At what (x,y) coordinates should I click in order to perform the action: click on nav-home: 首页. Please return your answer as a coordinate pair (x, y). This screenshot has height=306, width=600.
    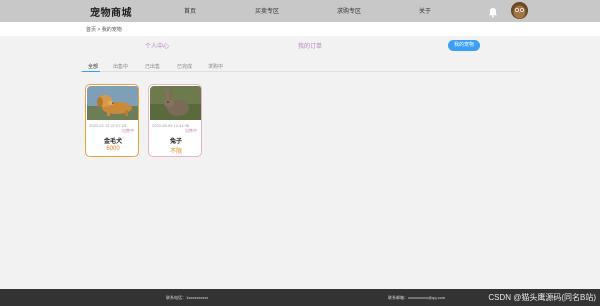
    Looking at the image, I should click on (190, 10).